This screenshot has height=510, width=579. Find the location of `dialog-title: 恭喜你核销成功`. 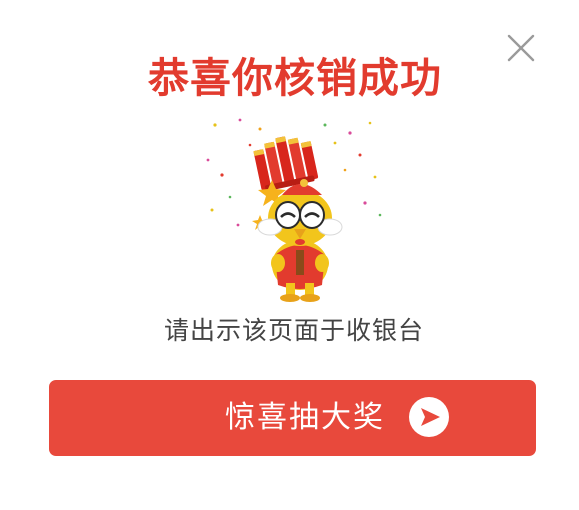

dialog-title: 恭喜你核销成功 is located at coordinates (295, 78).